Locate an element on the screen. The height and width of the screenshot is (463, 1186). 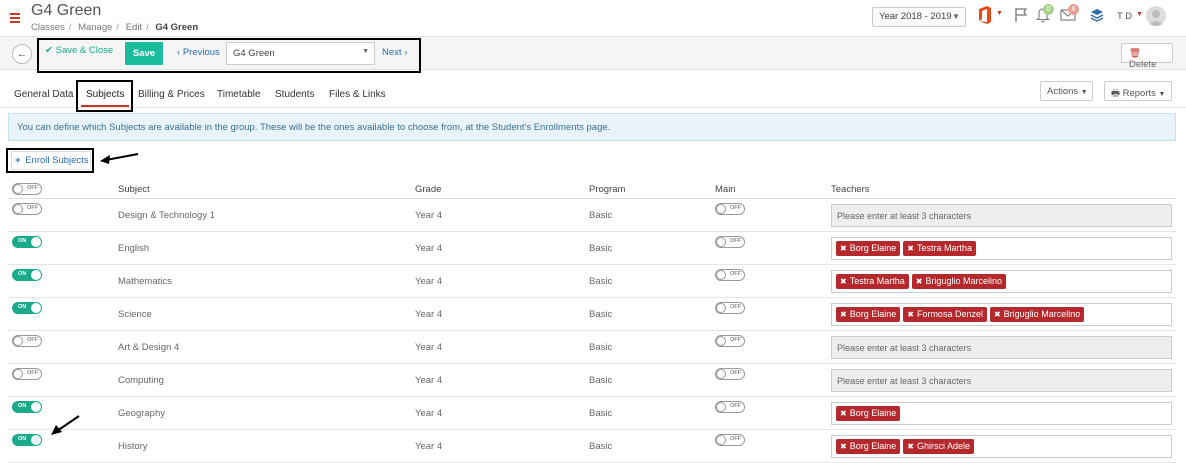
teacher-tag: ✖ Briguglio Marcelino is located at coordinates (1037, 314).